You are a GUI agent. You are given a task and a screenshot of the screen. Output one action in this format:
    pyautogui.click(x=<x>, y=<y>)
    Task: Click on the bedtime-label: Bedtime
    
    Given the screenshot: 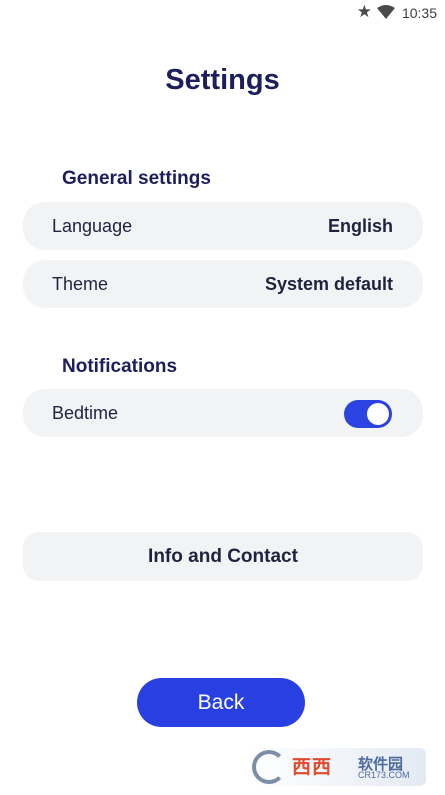 What is the action you would take?
    pyautogui.click(x=85, y=413)
    